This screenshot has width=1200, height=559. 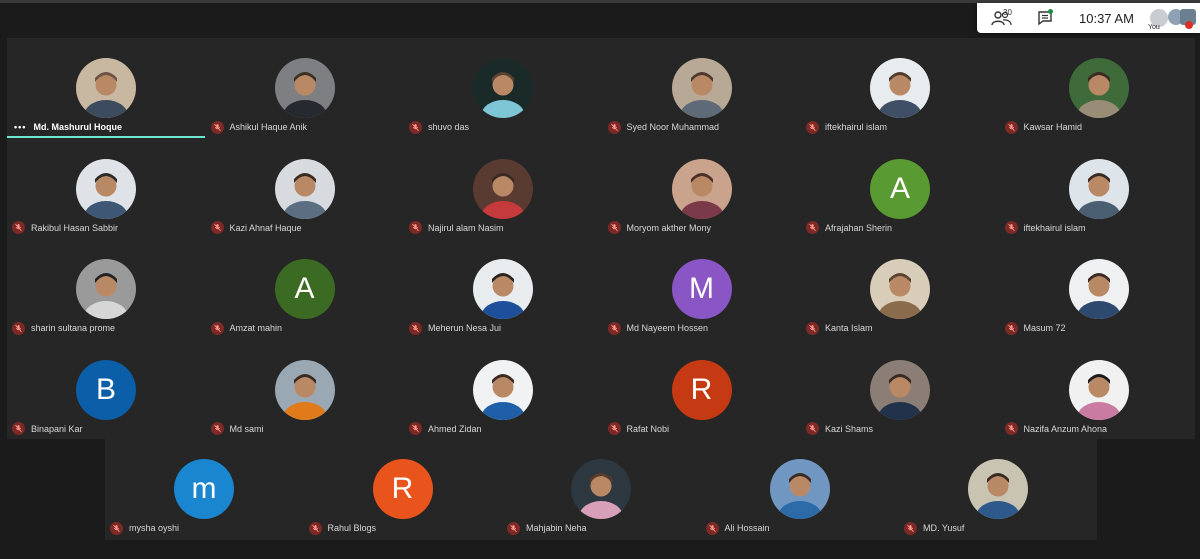 I want to click on participant-name-bar: Ali Hossain, so click(x=737, y=528).